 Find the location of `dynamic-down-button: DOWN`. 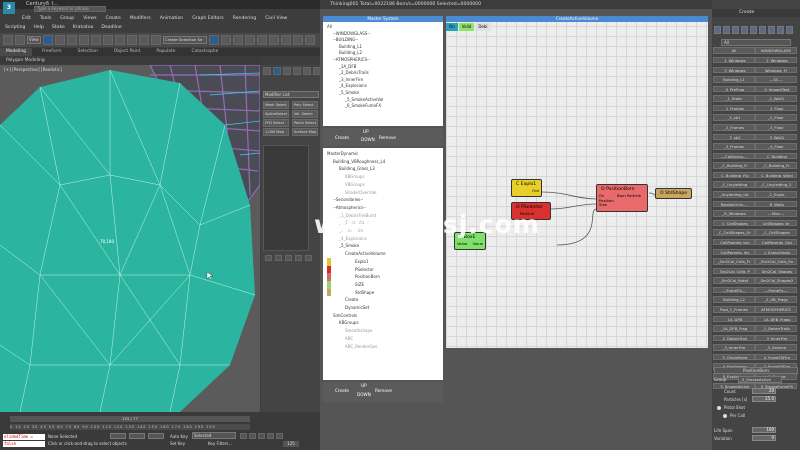

dynamic-down-button: DOWN is located at coordinates (364, 394).